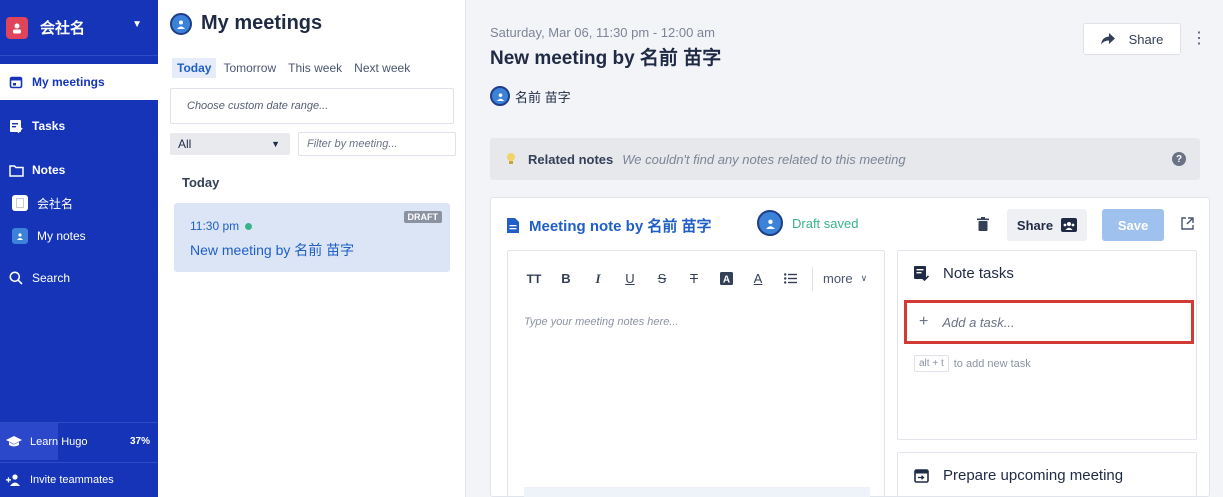 The image size is (1223, 497). I want to click on text-size-icon: TT, so click(534, 279).